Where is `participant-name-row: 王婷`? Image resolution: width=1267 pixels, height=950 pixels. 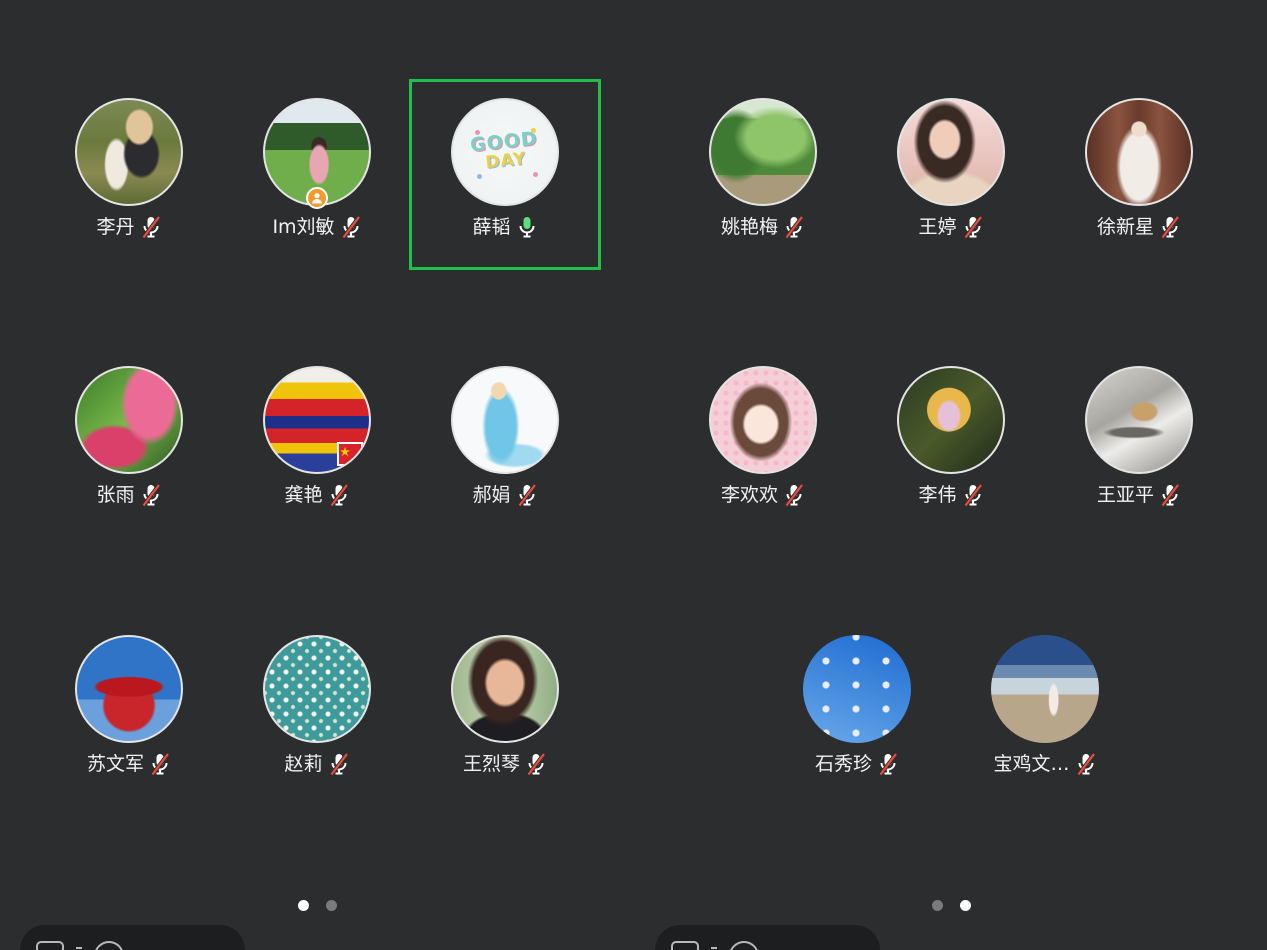 participant-name-row: 王婷 is located at coordinates (951, 227).